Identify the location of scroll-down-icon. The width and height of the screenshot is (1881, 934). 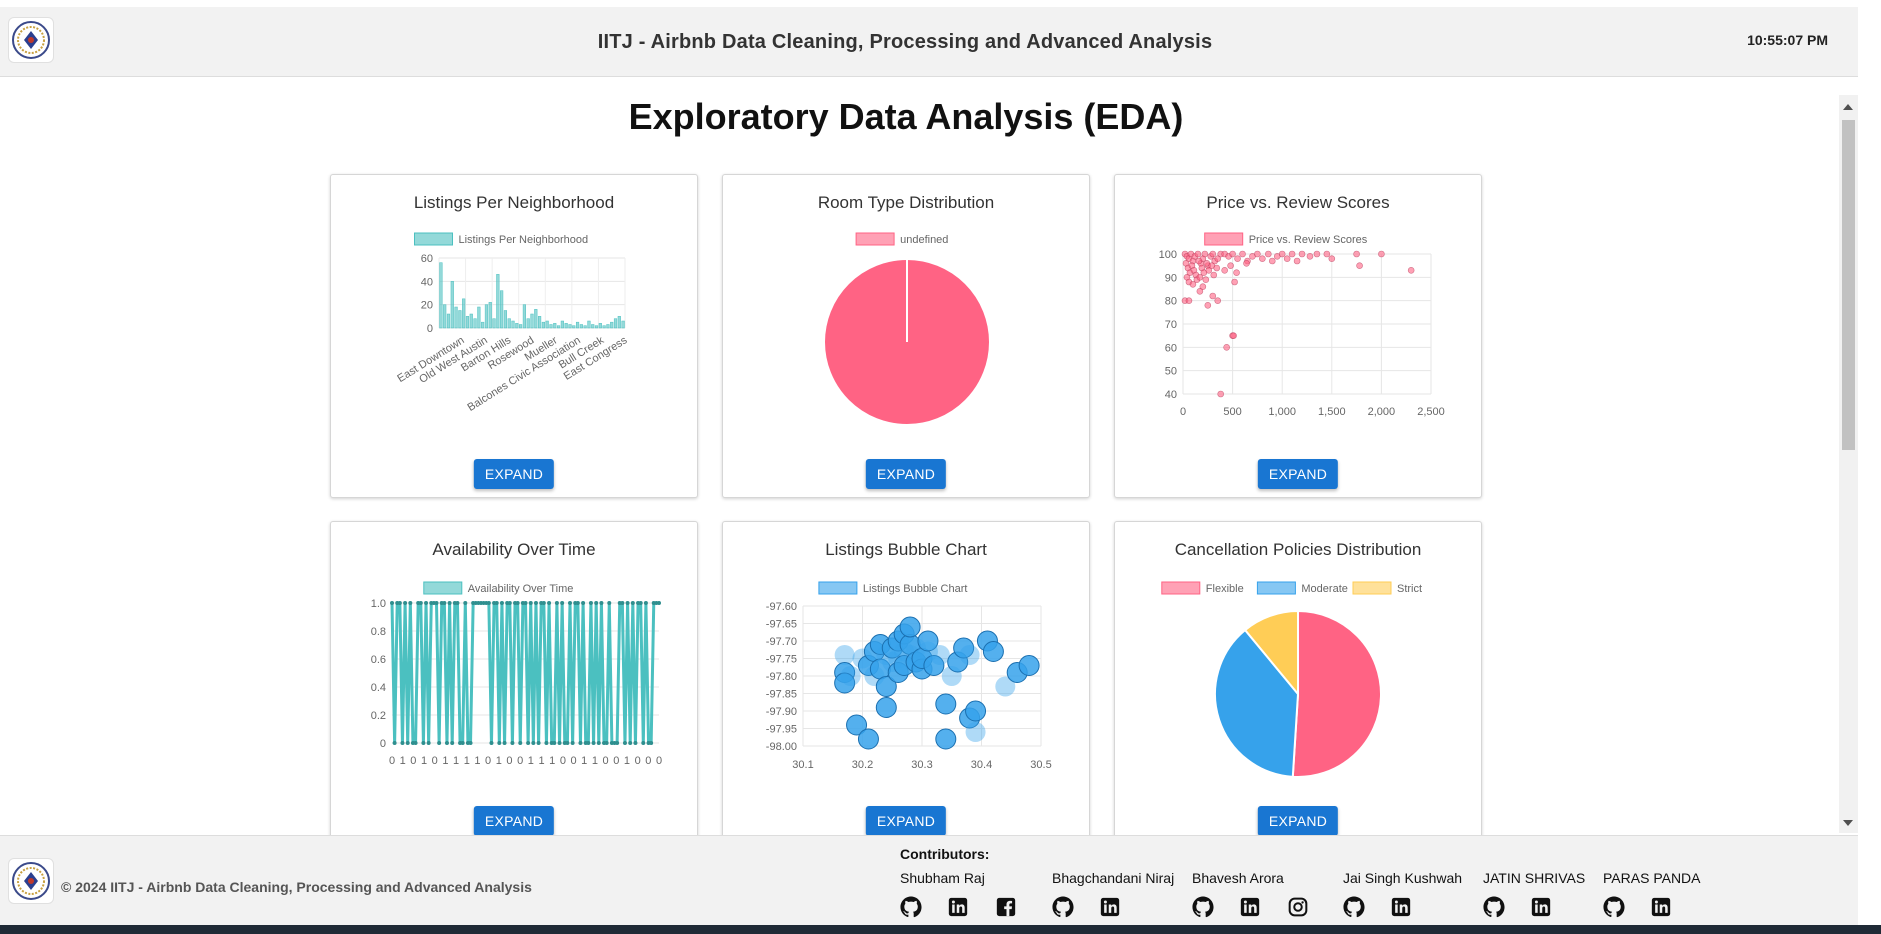
(1848, 823).